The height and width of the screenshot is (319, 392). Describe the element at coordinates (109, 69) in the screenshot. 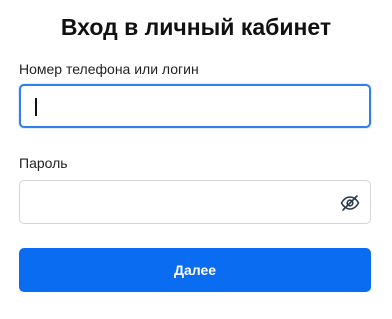

I see `login-field-label: Номер телефона или логин` at that location.